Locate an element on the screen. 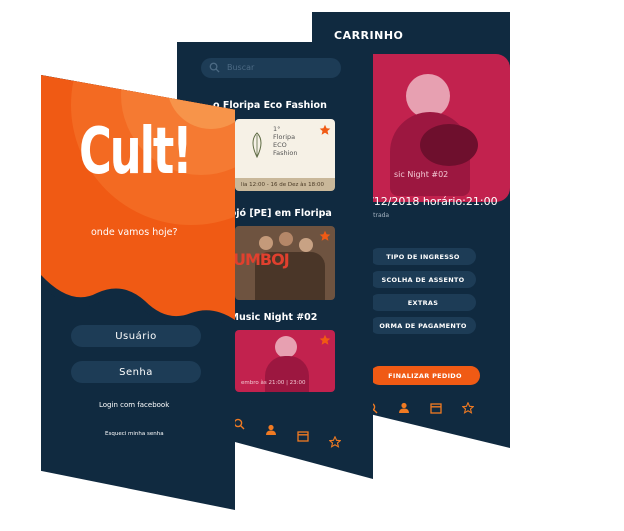 Image resolution: width=624 pixels, height=531 pixels. extras-option: EXTRAS is located at coordinates (423, 302).